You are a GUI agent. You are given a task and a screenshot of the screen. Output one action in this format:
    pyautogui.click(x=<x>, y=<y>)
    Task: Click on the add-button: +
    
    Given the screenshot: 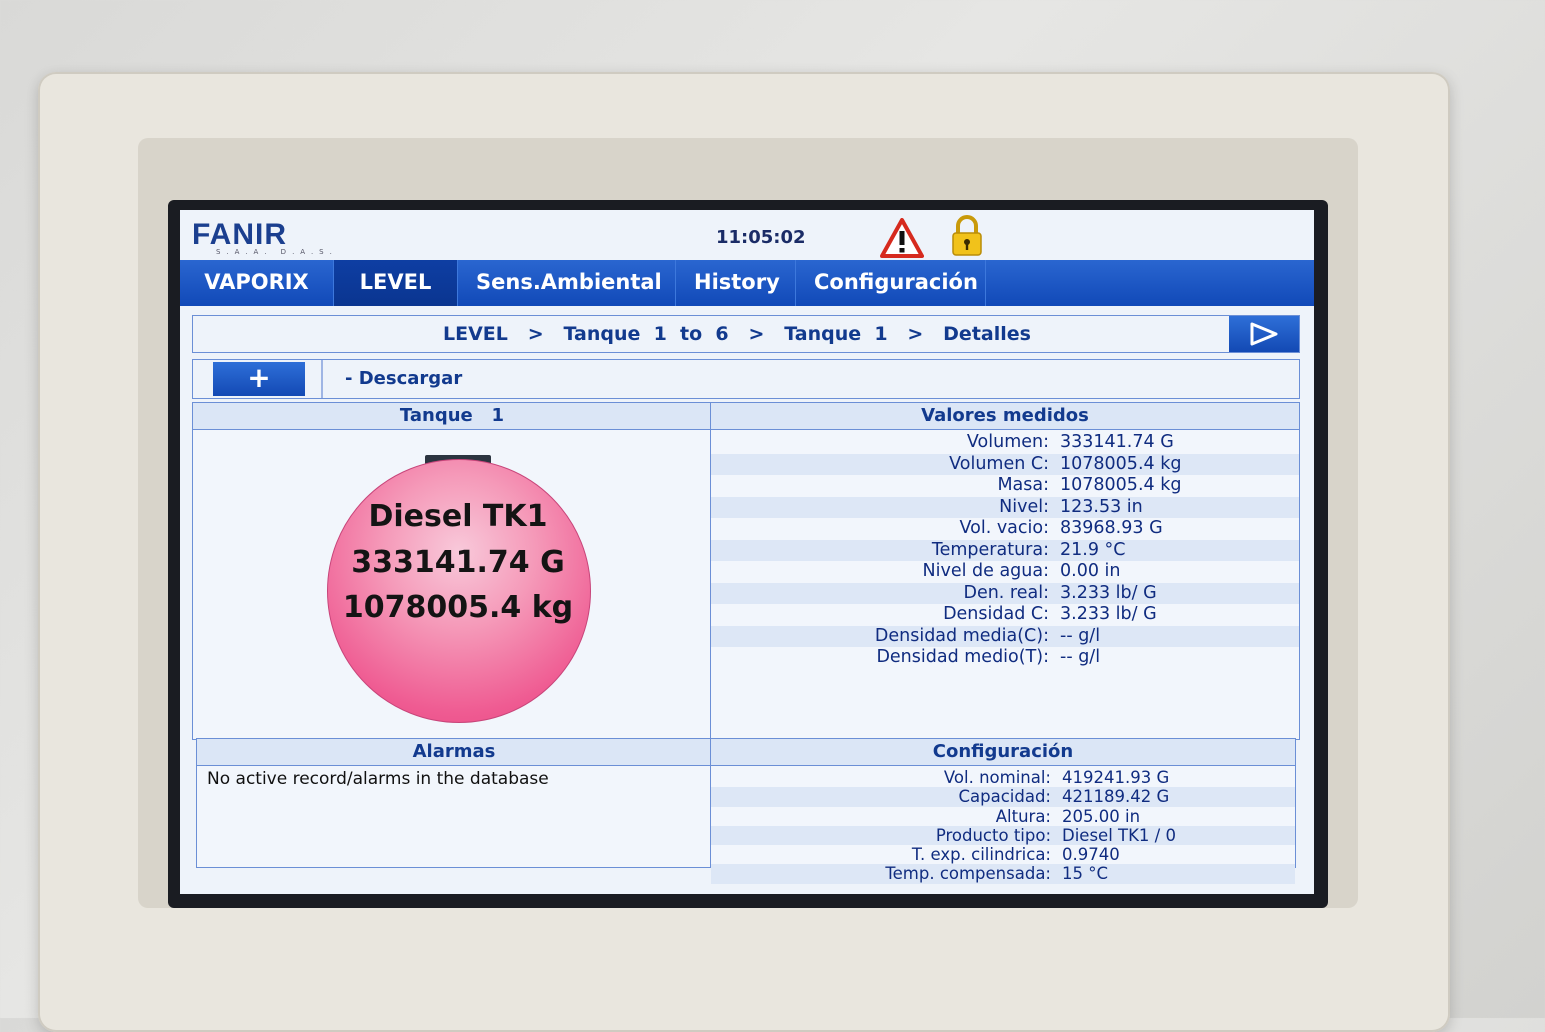 What is the action you would take?
    pyautogui.click(x=259, y=379)
    